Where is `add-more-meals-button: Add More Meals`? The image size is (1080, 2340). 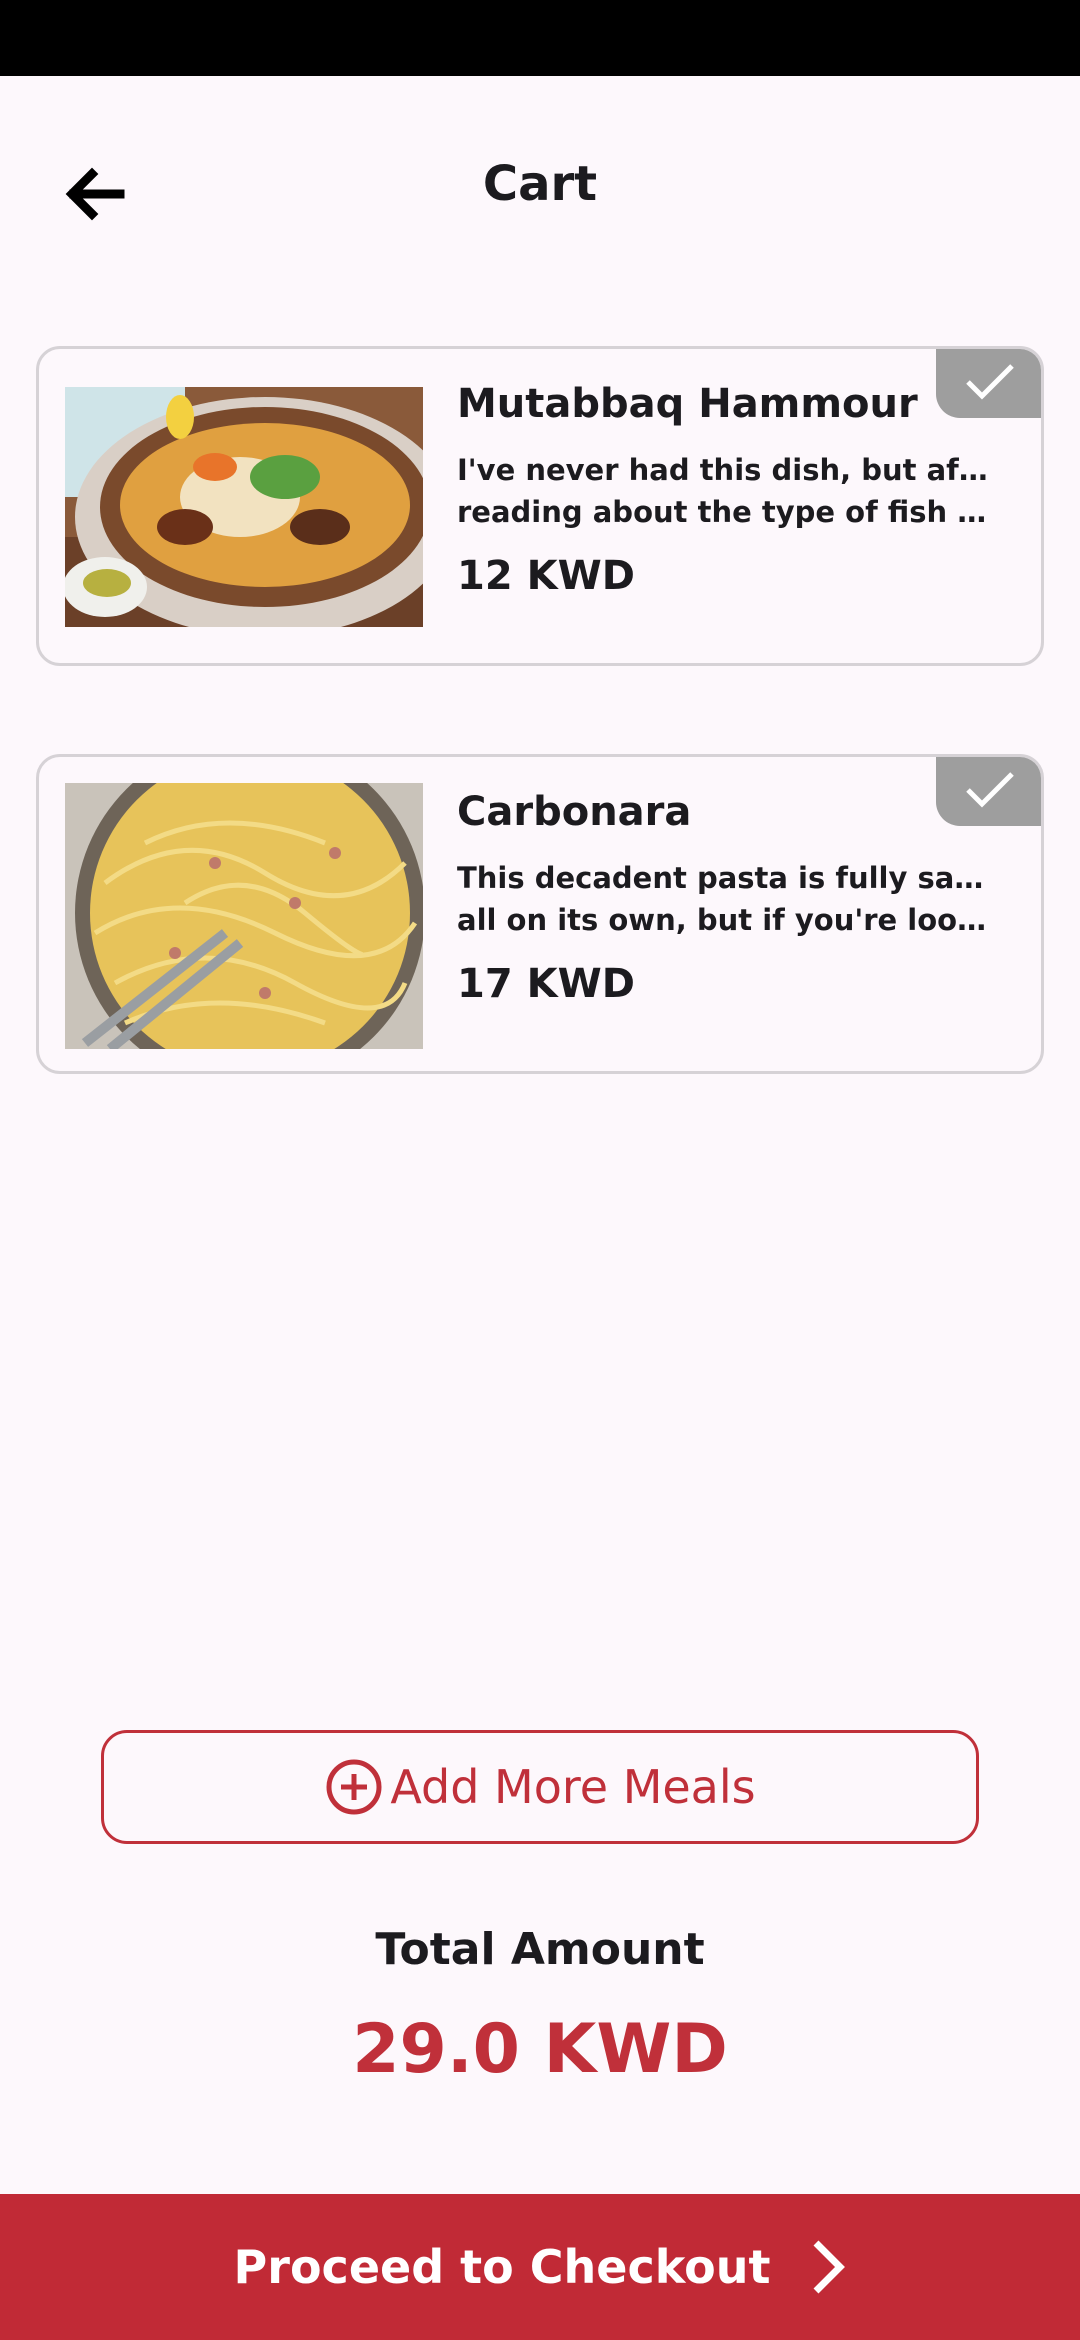
add-more-meals-button: Add More Meals is located at coordinates (540, 1787).